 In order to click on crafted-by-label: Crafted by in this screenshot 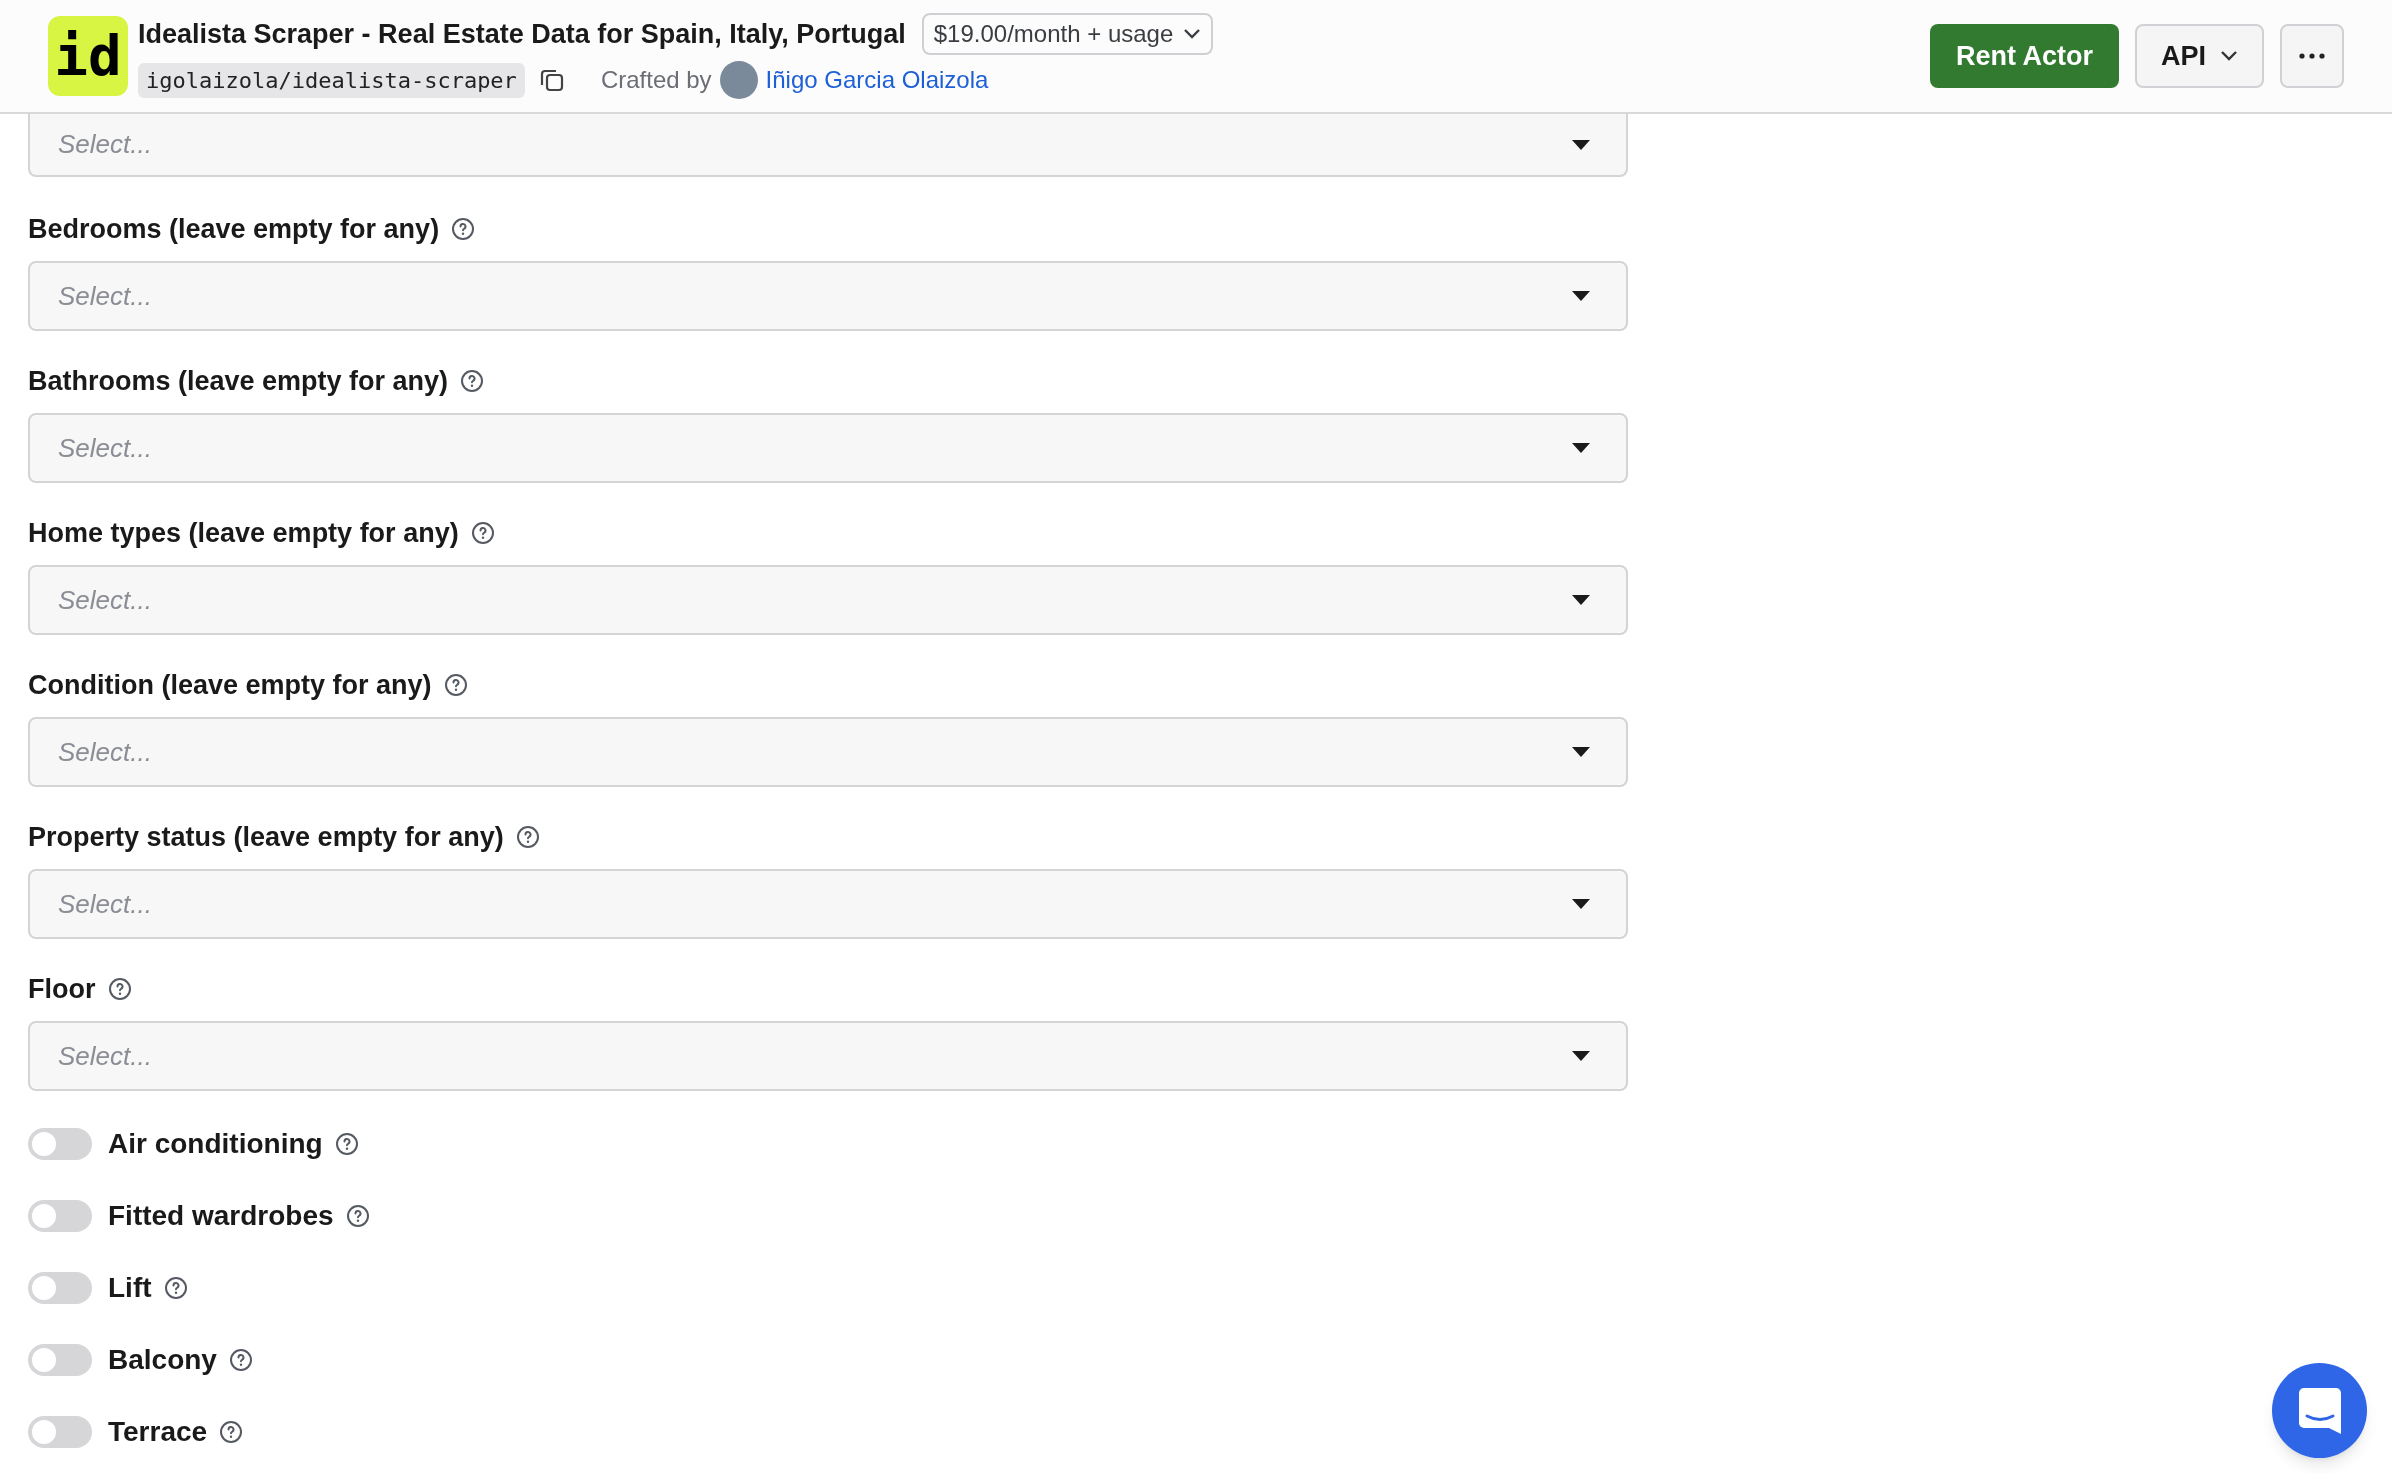, I will do `click(656, 80)`.